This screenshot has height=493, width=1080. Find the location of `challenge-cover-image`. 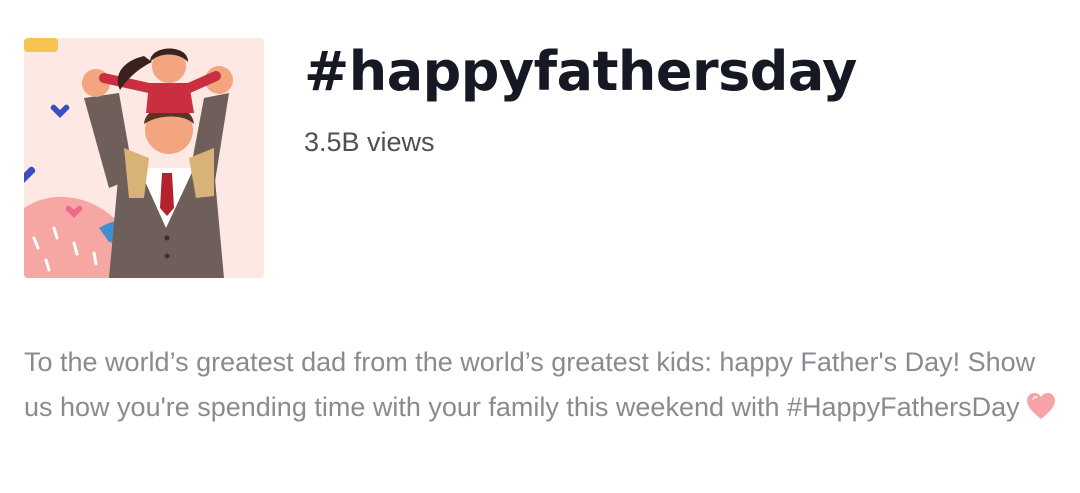

challenge-cover-image is located at coordinates (144, 158).